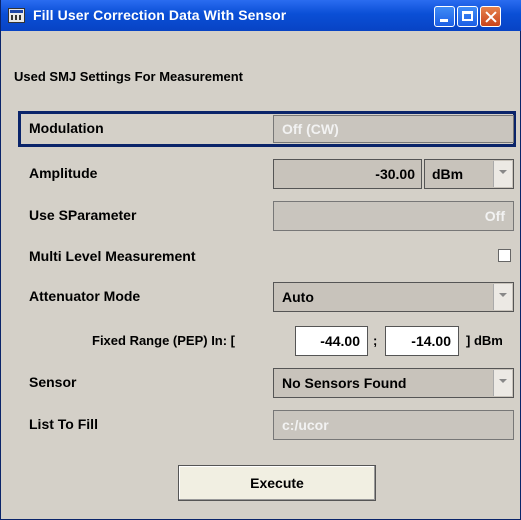  What do you see at coordinates (484, 340) in the screenshot?
I see `fixed-range-suffix: ] dBm` at bounding box center [484, 340].